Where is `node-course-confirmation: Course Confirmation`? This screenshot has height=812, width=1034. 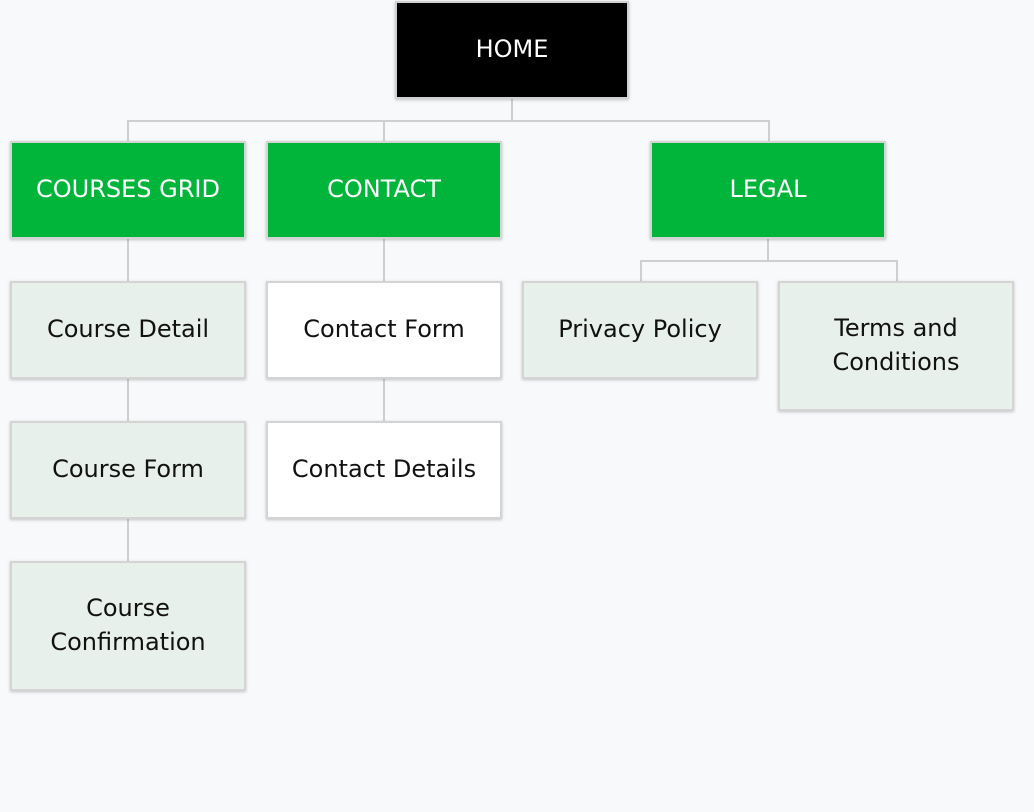
node-course-confirmation: Course Confirmation is located at coordinates (128, 626).